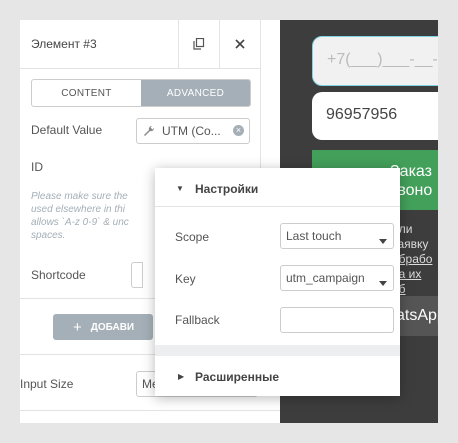  I want to click on close-button, so click(240, 44).